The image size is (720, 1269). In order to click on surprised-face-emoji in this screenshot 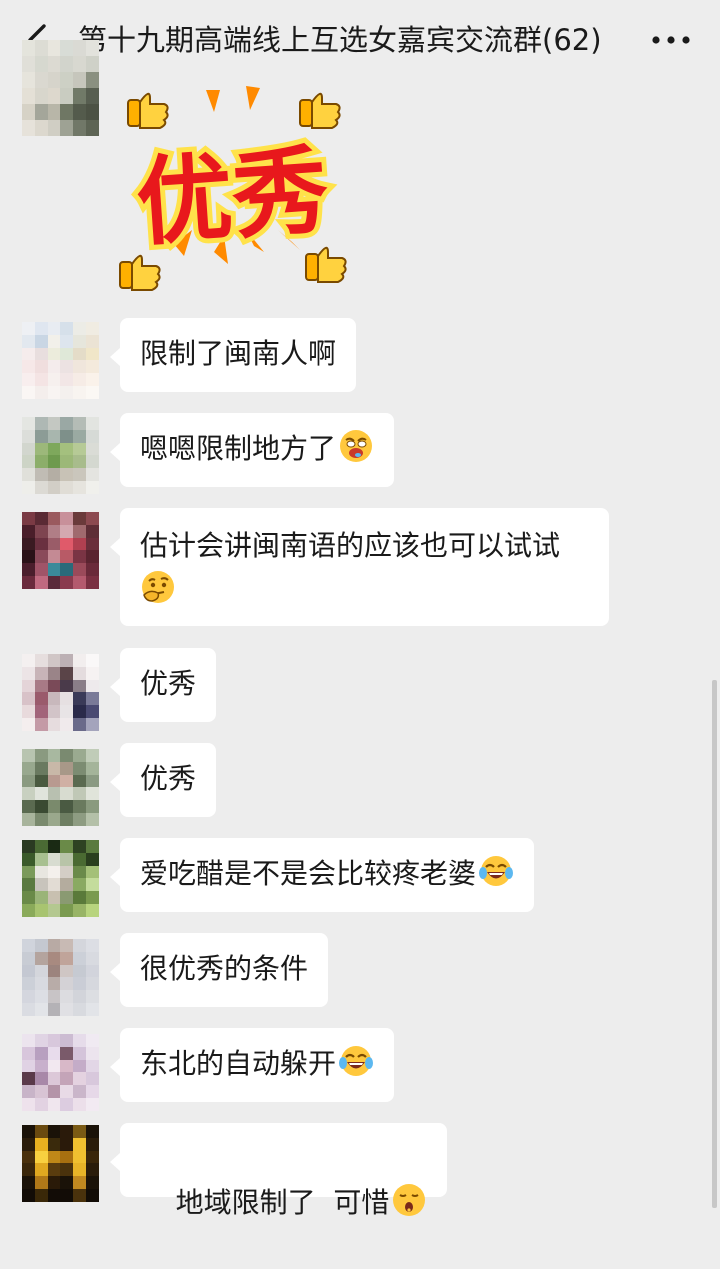, I will do `click(409, 1200)`.